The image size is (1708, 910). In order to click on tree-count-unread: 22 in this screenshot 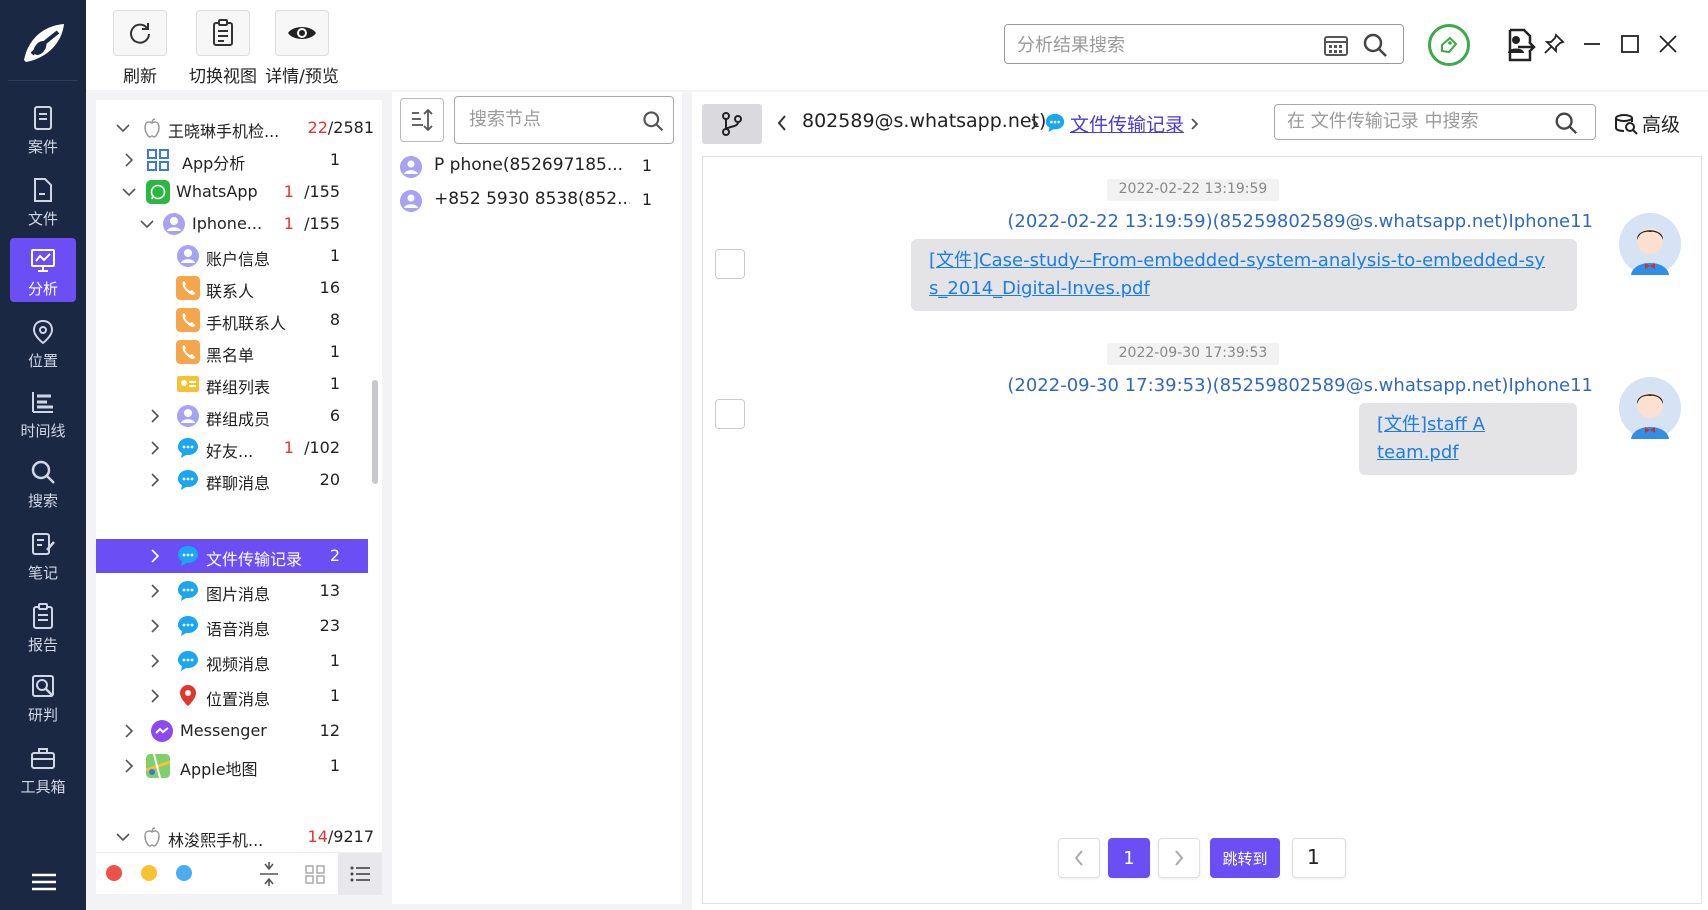, I will do `click(317, 127)`.